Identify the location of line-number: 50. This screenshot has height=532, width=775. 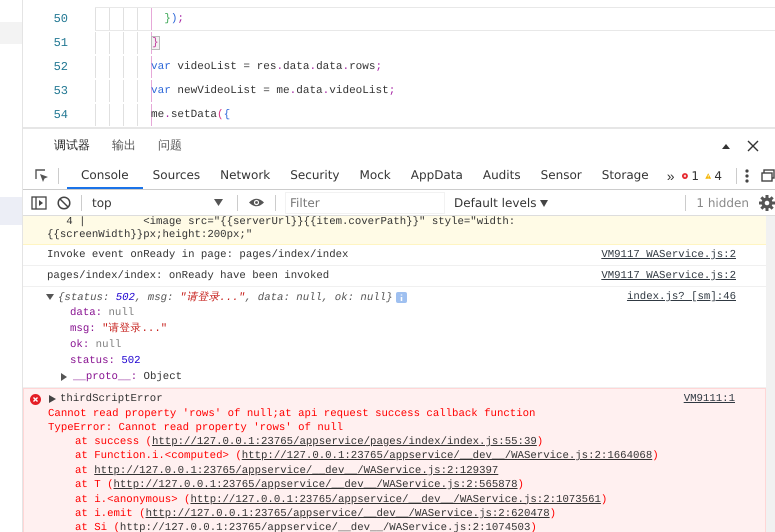
(60, 19).